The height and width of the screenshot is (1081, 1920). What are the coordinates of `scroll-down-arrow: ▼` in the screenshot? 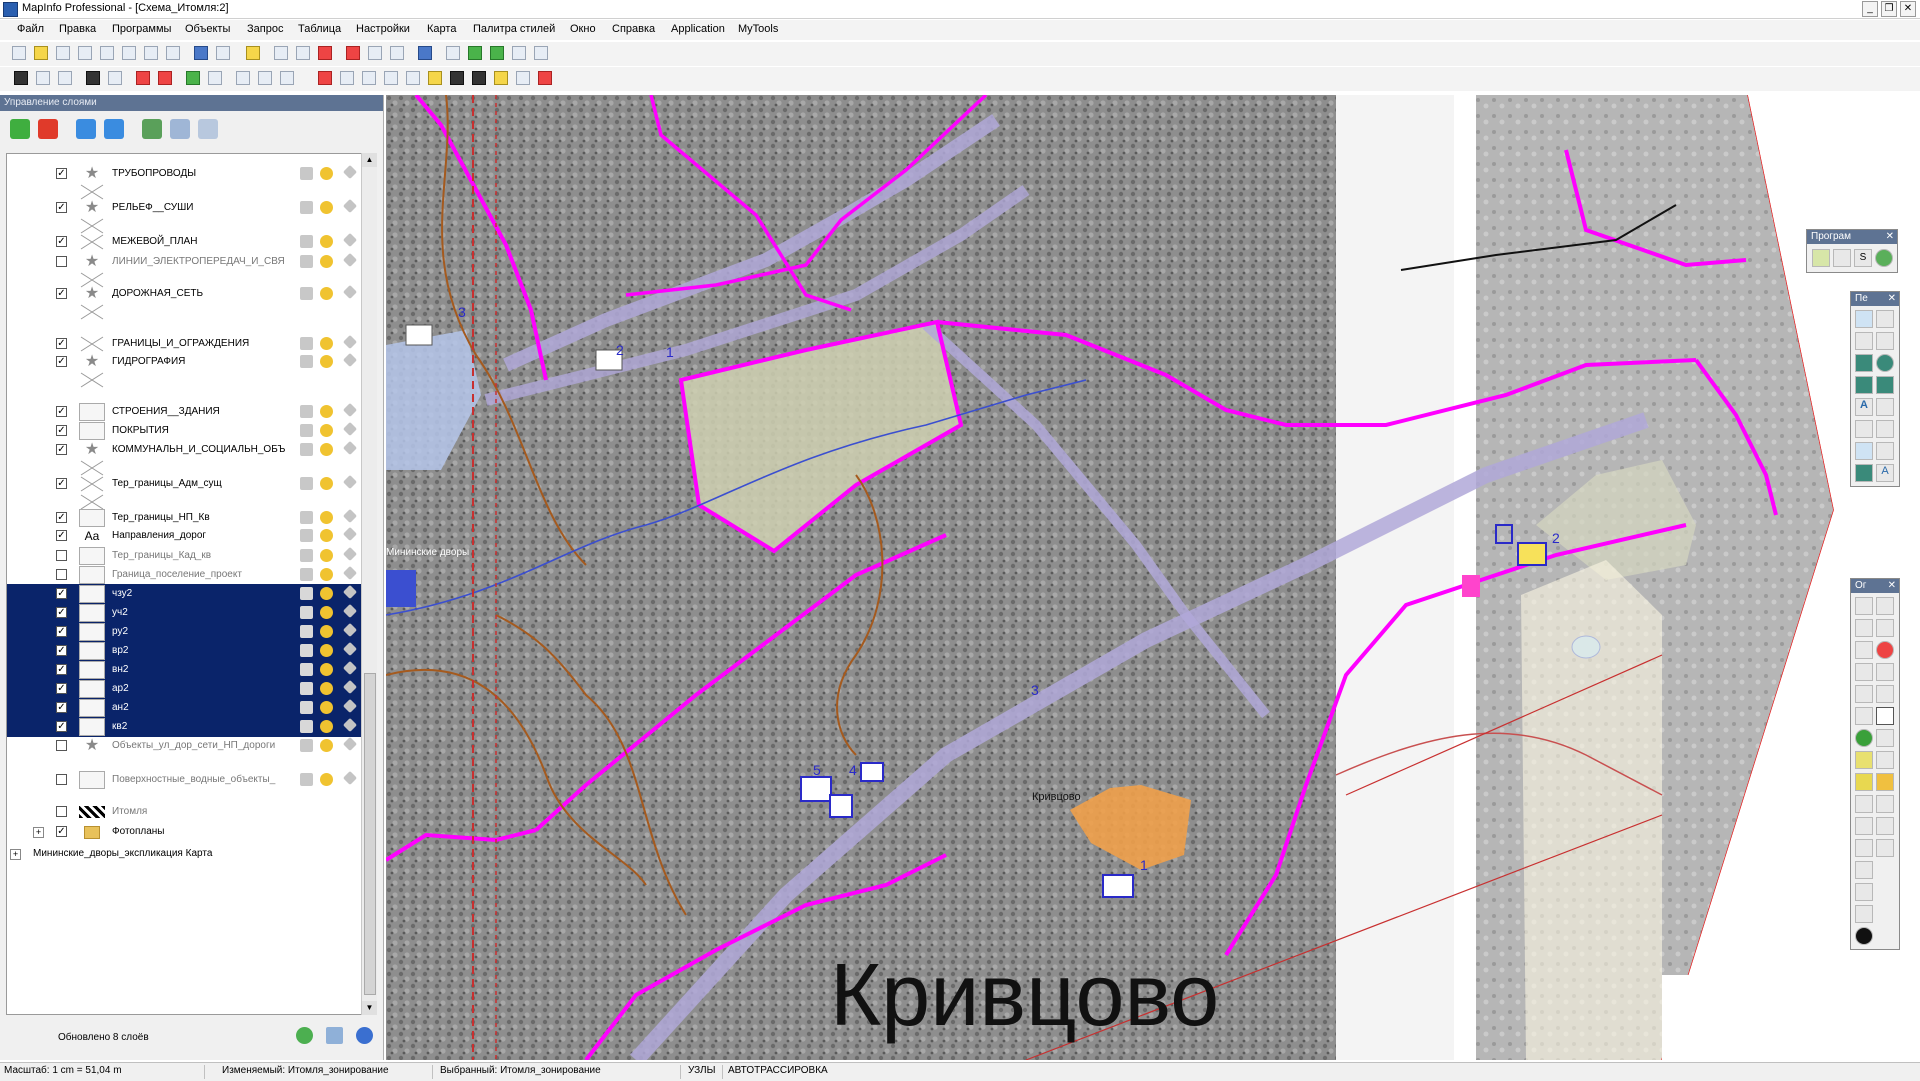 It's located at (369, 1008).